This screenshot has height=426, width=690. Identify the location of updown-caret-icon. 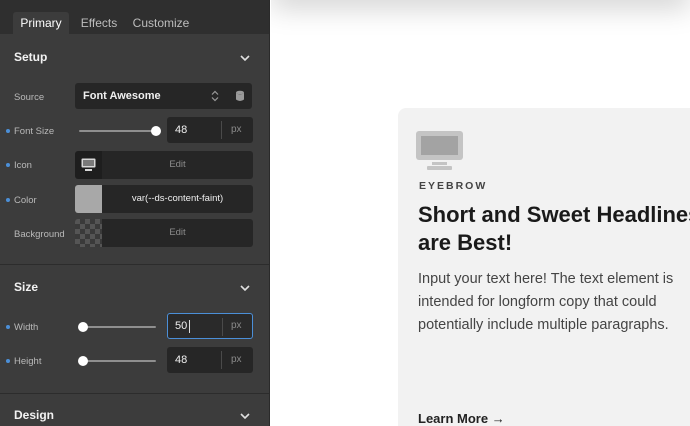
(215, 96).